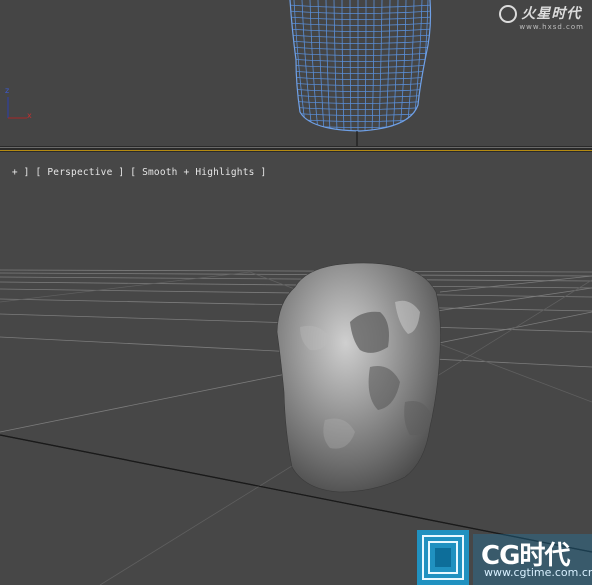  Describe the element at coordinates (80, 172) in the screenshot. I see `viewport-menu-perspective: [ Perspective ]` at that location.